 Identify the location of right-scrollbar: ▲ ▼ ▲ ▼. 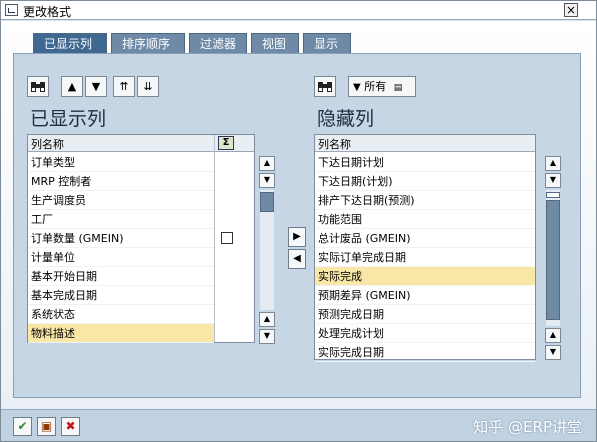
(553, 258).